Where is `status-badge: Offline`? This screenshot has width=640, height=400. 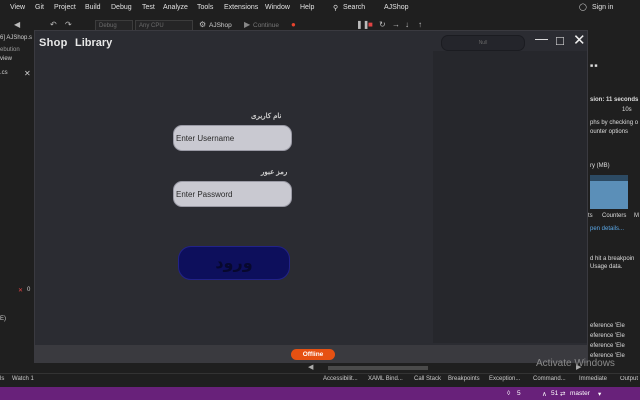
status-badge: Offline is located at coordinates (313, 354).